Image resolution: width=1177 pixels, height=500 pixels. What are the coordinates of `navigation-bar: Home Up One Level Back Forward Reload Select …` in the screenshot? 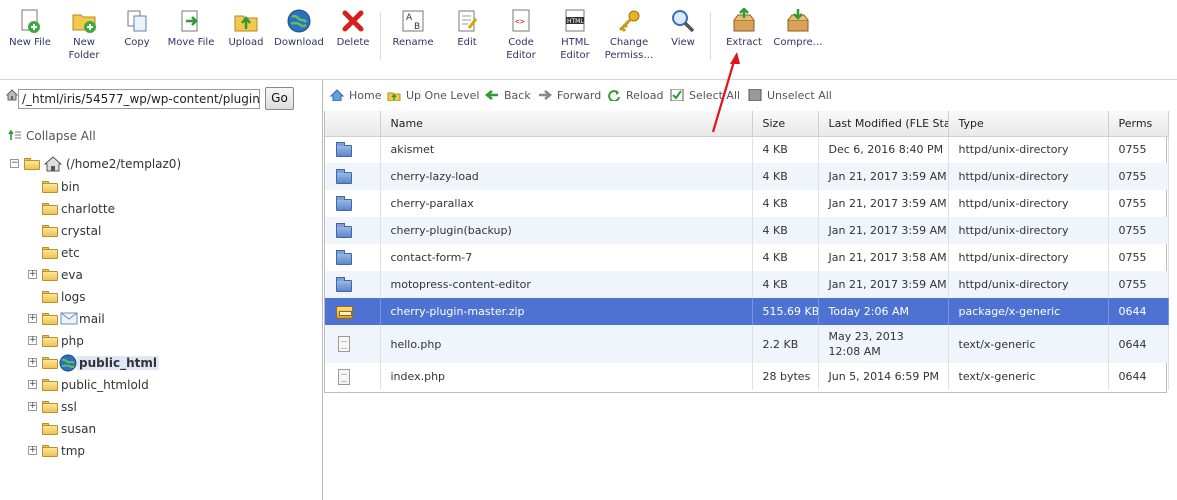 It's located at (750, 95).